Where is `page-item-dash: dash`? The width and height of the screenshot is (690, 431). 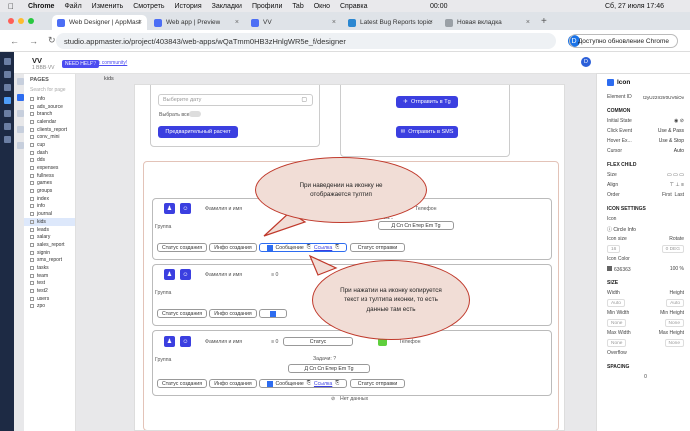 page-item-dash: dash is located at coordinates (49, 153).